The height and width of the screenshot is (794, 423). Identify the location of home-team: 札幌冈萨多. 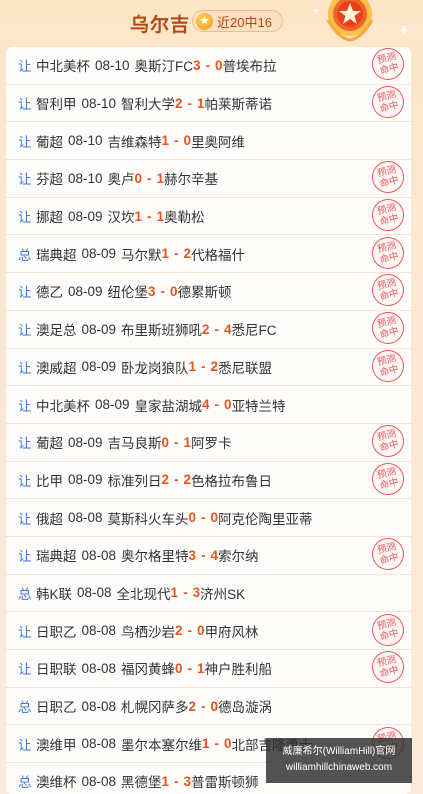
(155, 708).